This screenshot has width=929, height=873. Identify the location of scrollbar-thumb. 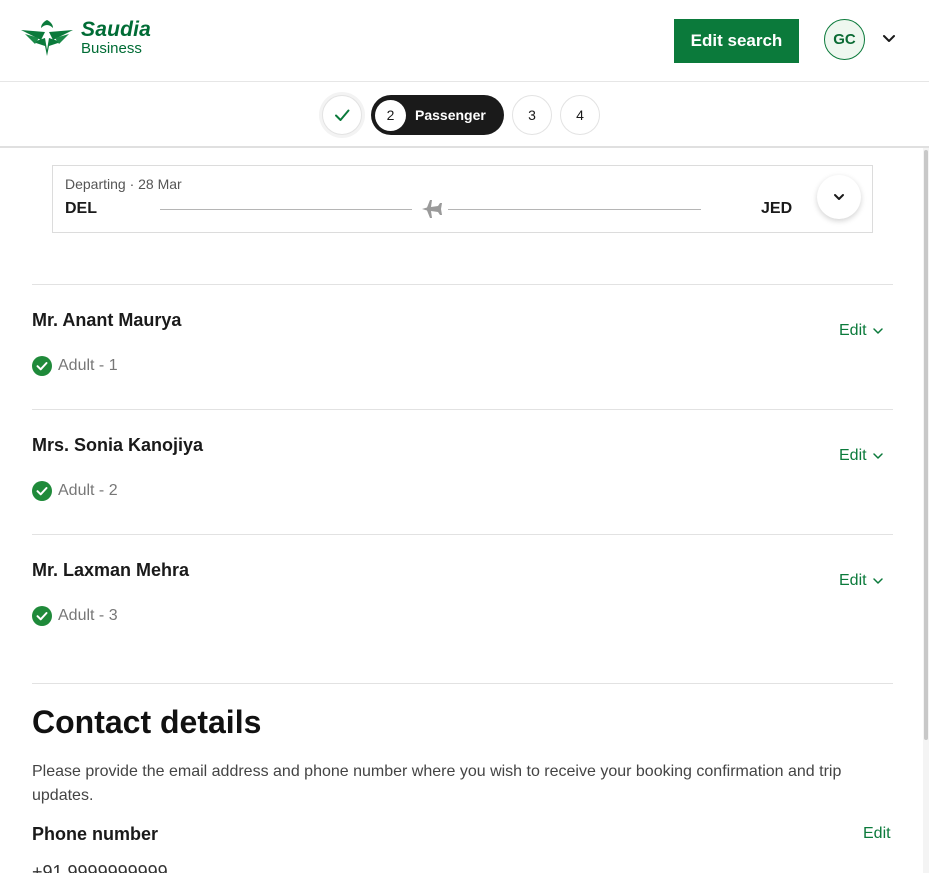
(926, 445).